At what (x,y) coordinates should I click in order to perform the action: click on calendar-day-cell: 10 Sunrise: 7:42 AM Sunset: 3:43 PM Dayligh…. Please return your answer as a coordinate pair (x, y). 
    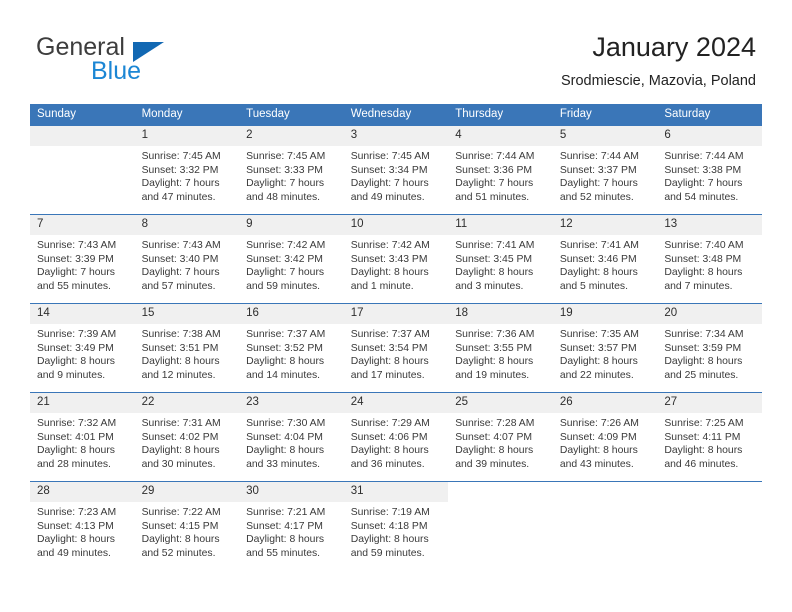
    Looking at the image, I should click on (396, 259).